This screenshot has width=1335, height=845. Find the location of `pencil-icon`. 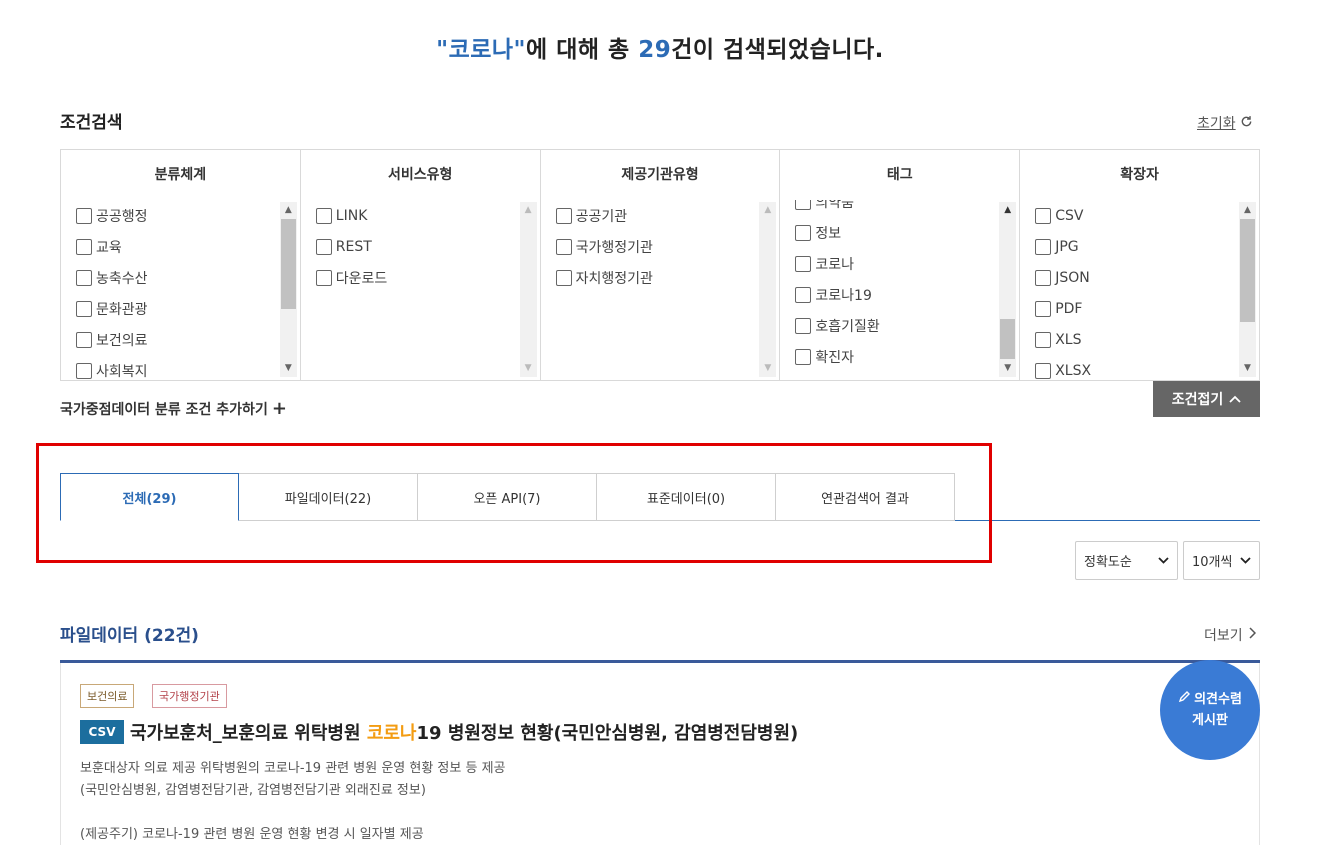

pencil-icon is located at coordinates (1184, 699).